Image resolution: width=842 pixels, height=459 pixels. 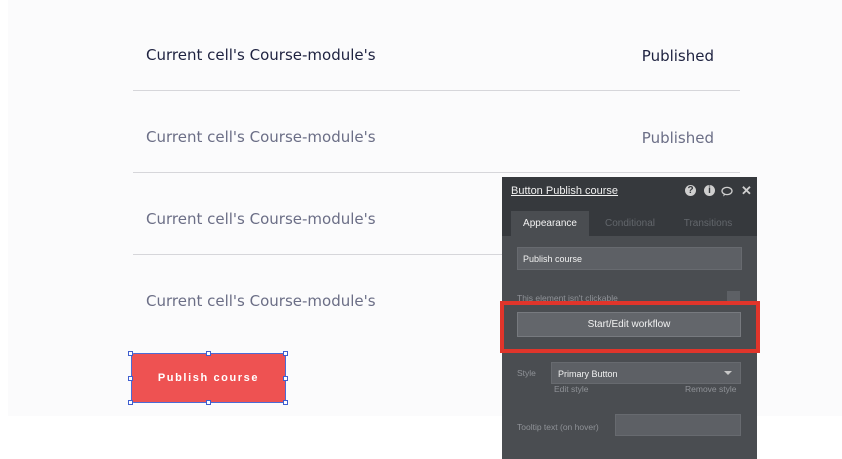 I want to click on comment-icon, so click(x=727, y=191).